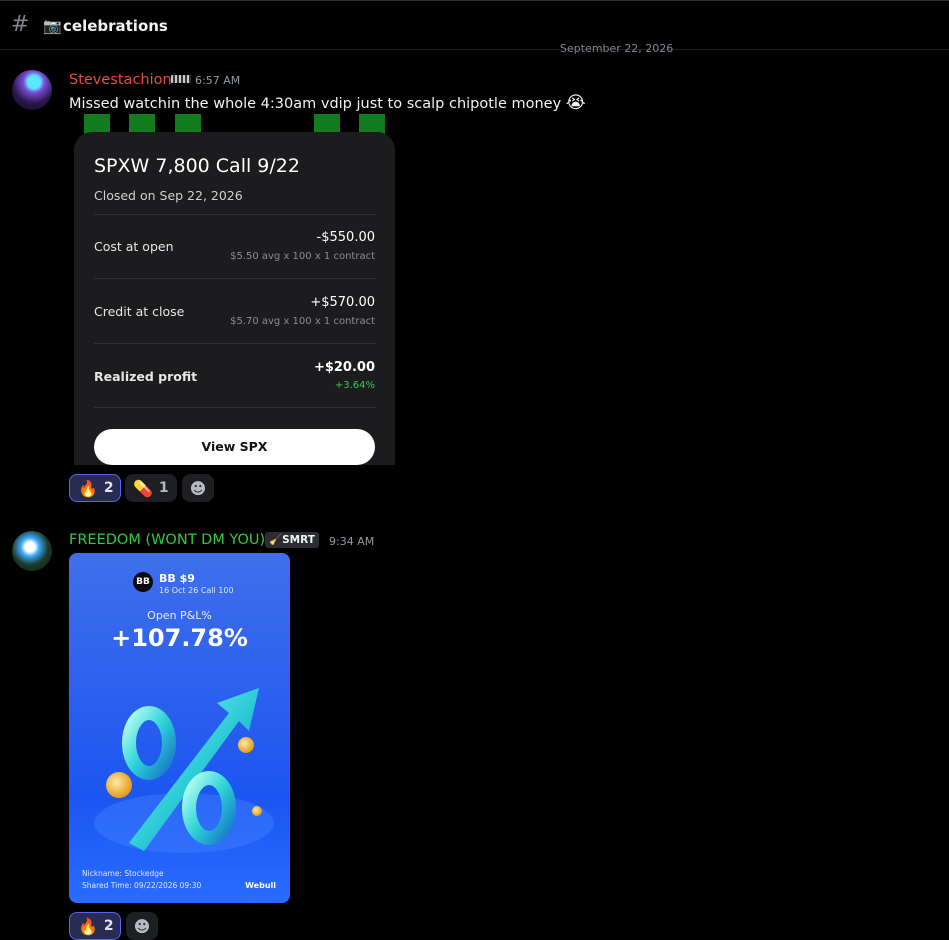 The height and width of the screenshot is (940, 949). I want to click on username: FREEDOM (WONT DM YOU), so click(167, 540).